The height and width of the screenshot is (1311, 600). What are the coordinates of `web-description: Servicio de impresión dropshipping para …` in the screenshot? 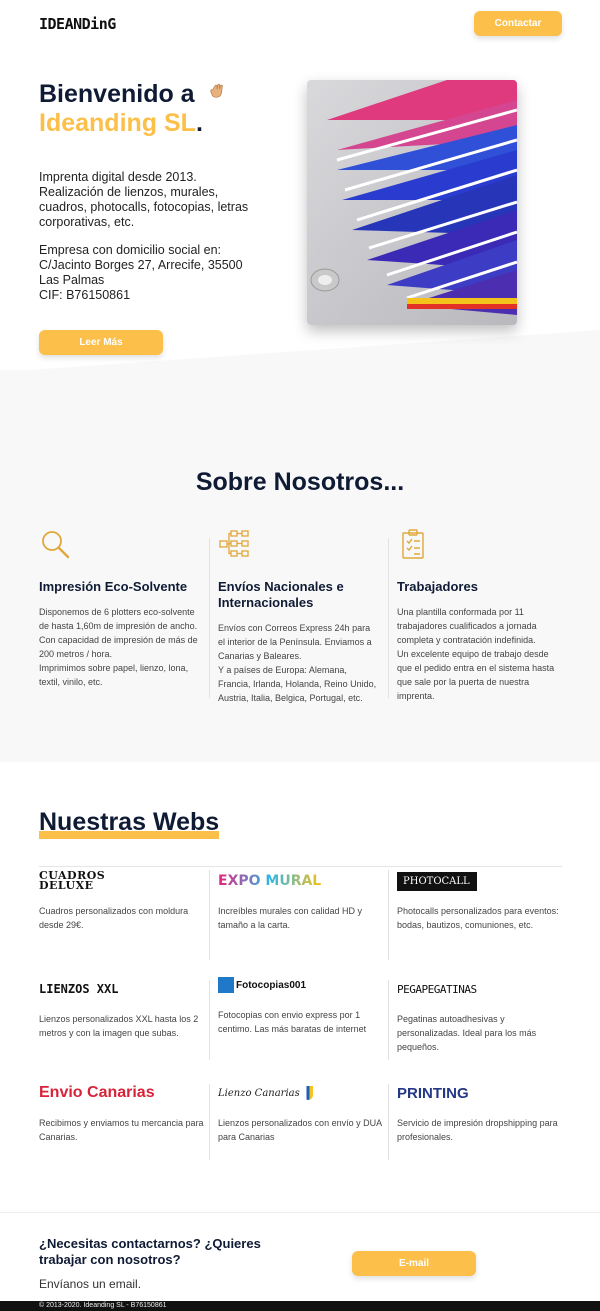 It's located at (477, 1130).